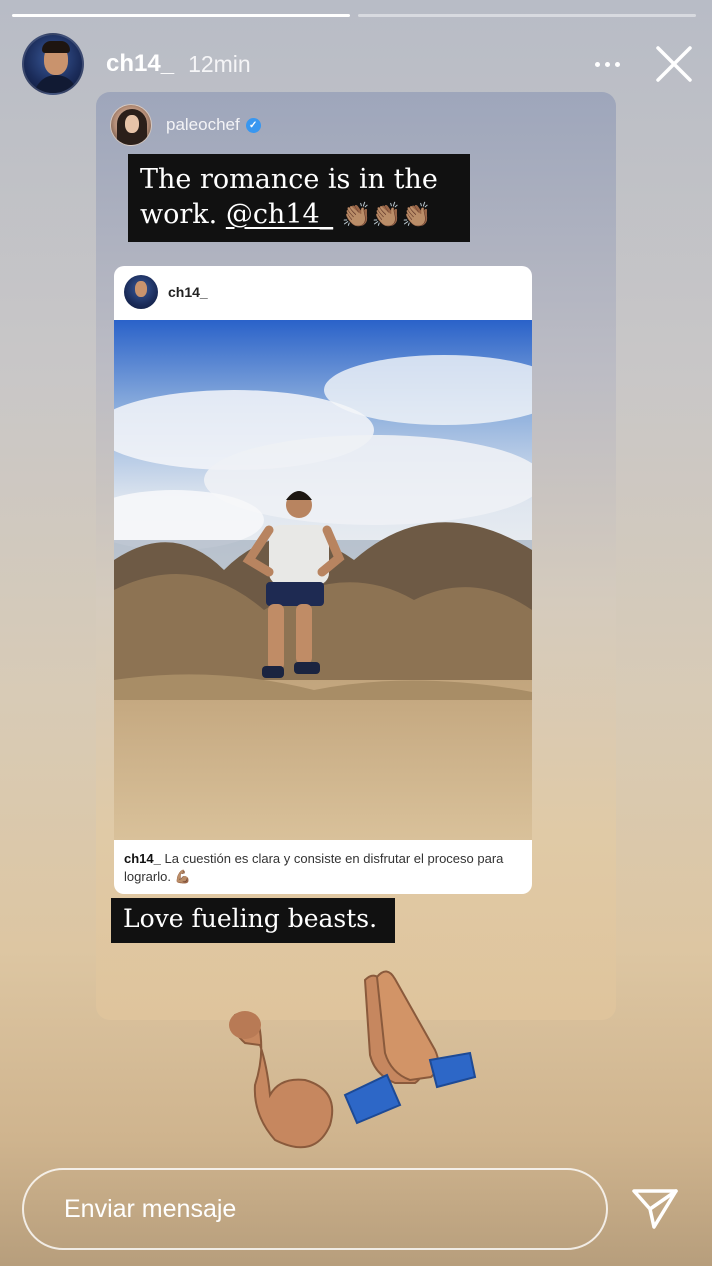 The height and width of the screenshot is (1266, 712). I want to click on emoji-stickers, so click(353, 1059).